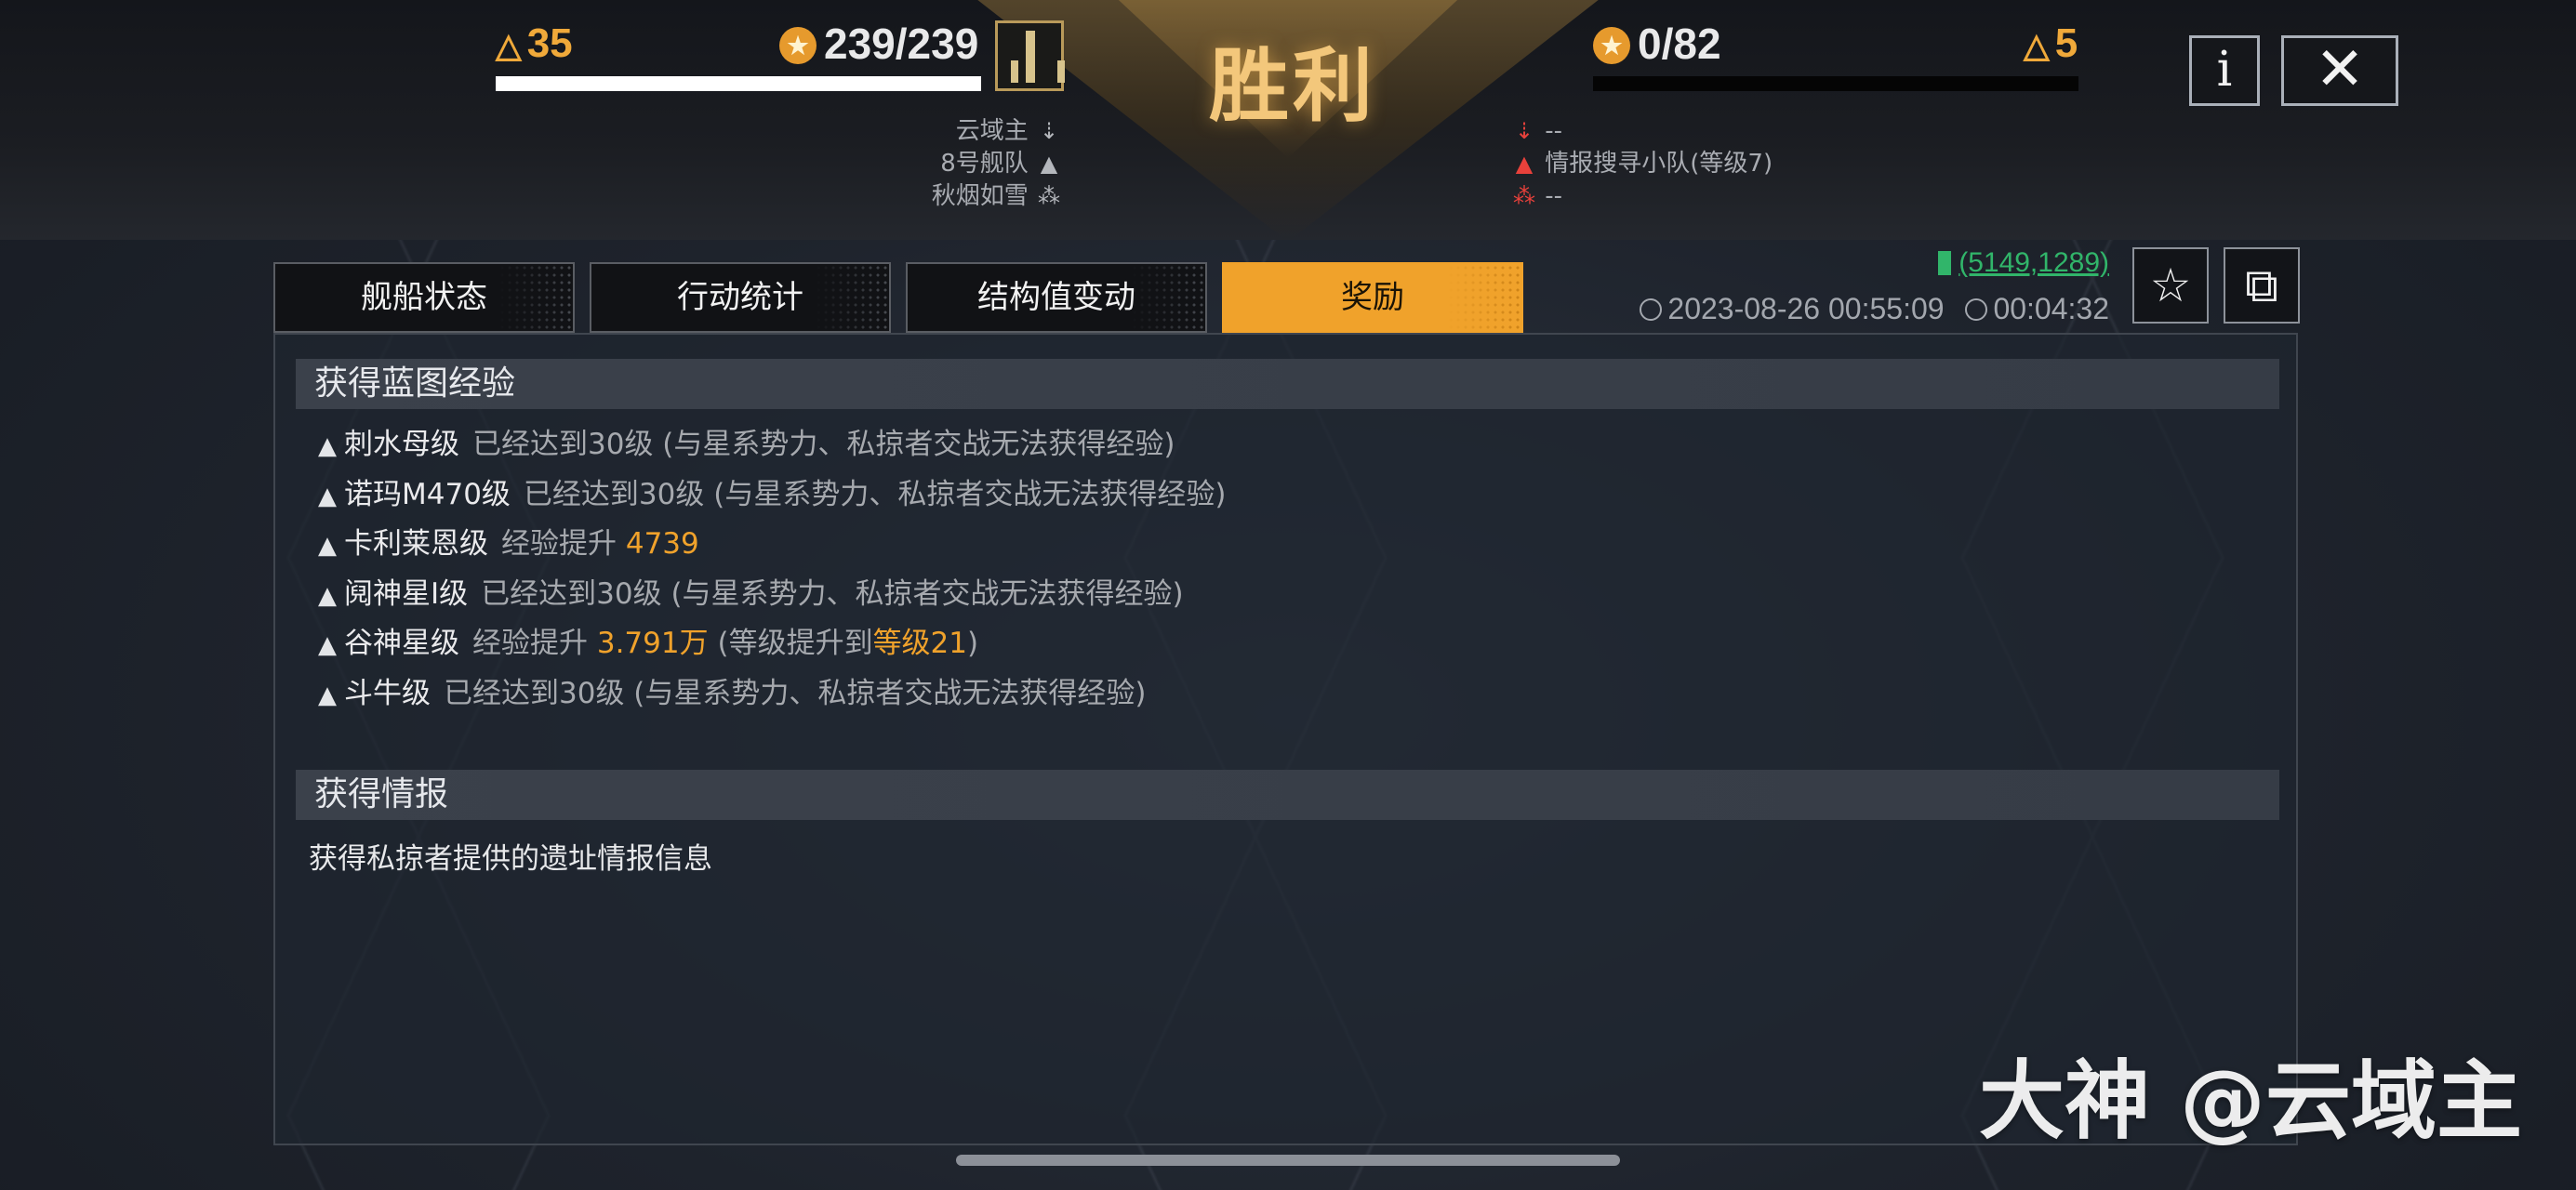 This screenshot has height=1190, width=2576. What do you see at coordinates (984, 164) in the screenshot?
I see `player-fleet-name: 8号舰队` at bounding box center [984, 164].